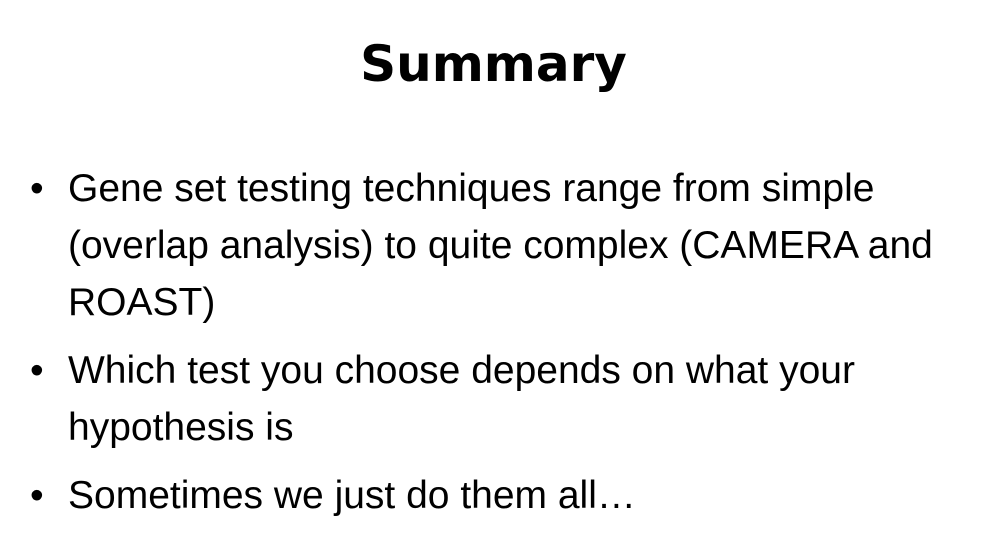 This screenshot has height=550, width=987. What do you see at coordinates (493, 64) in the screenshot?
I see `slide-title: Summary` at bounding box center [493, 64].